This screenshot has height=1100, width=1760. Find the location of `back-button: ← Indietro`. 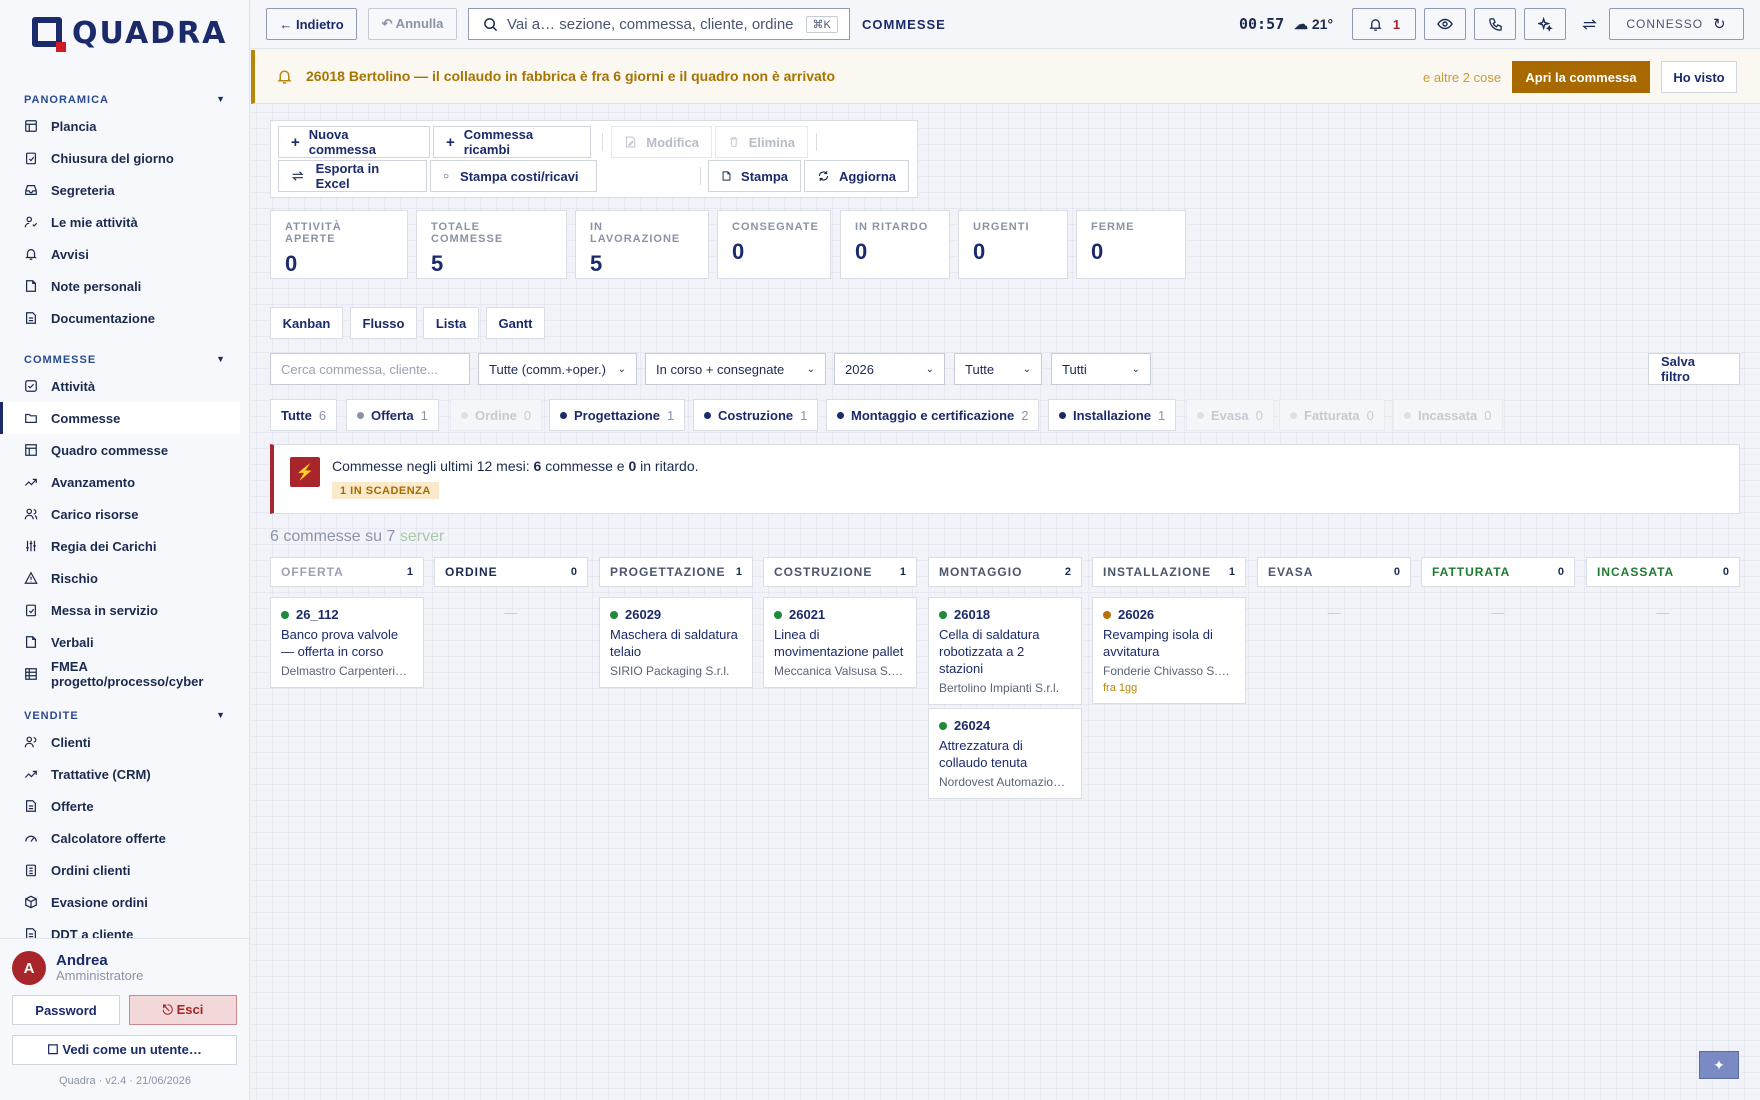

back-button: ← Indietro is located at coordinates (311, 24).